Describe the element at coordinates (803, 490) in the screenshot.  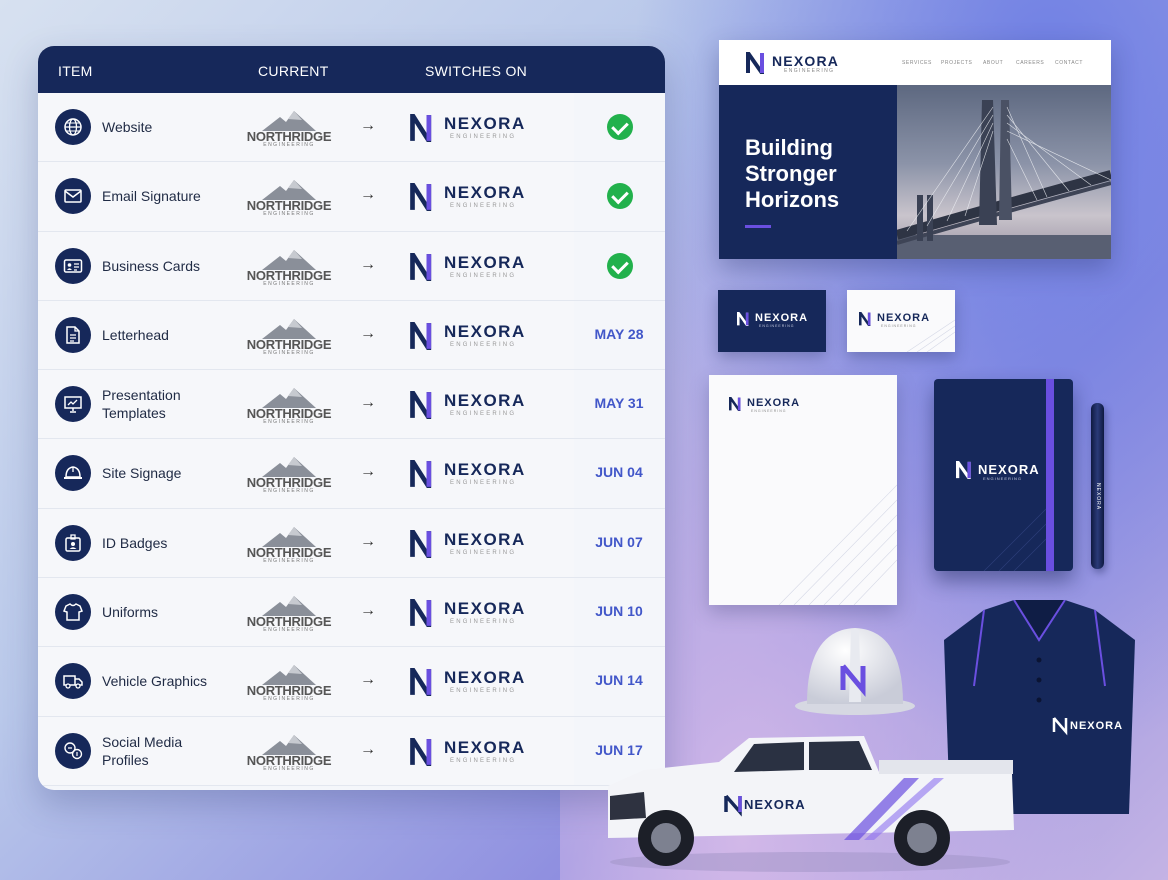
I see `letterhead-mockup: NEXORA ENGINEERING` at that location.